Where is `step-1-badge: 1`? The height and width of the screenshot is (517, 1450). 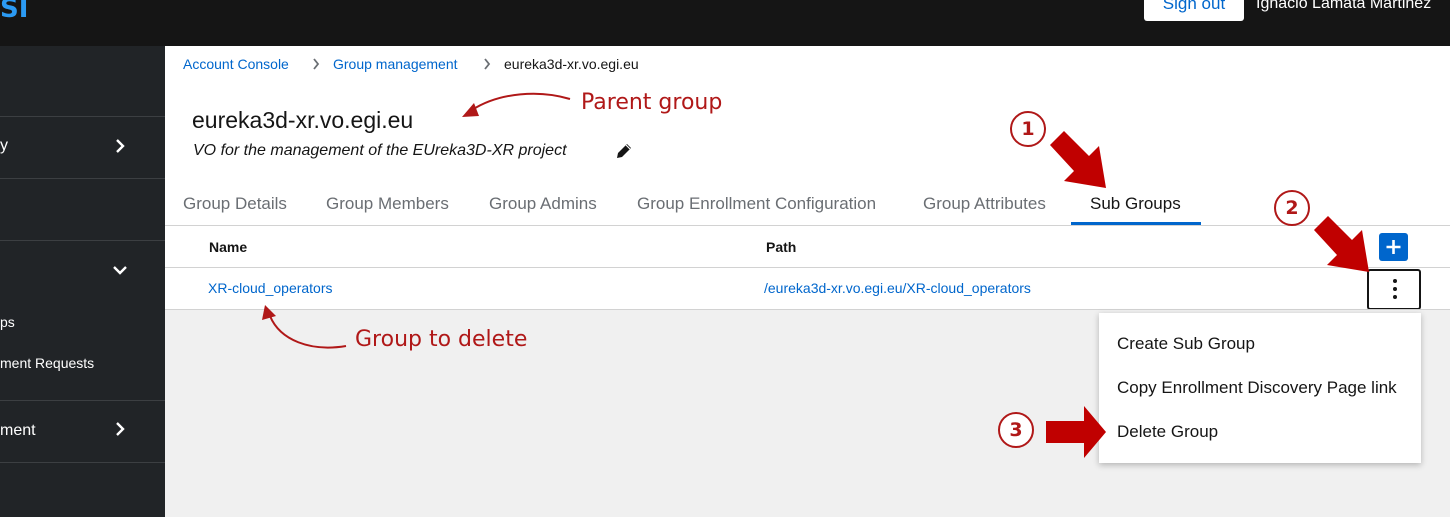 step-1-badge: 1 is located at coordinates (1028, 129).